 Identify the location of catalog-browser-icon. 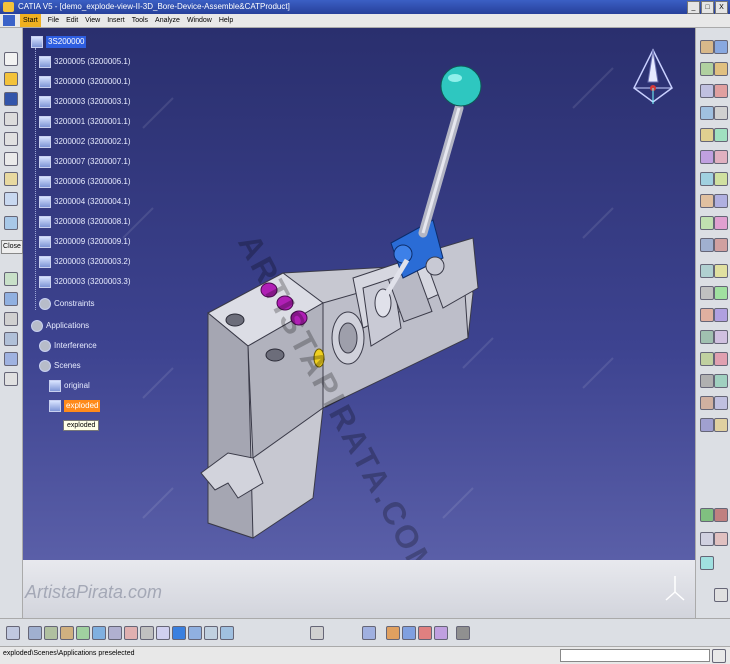
(721, 337).